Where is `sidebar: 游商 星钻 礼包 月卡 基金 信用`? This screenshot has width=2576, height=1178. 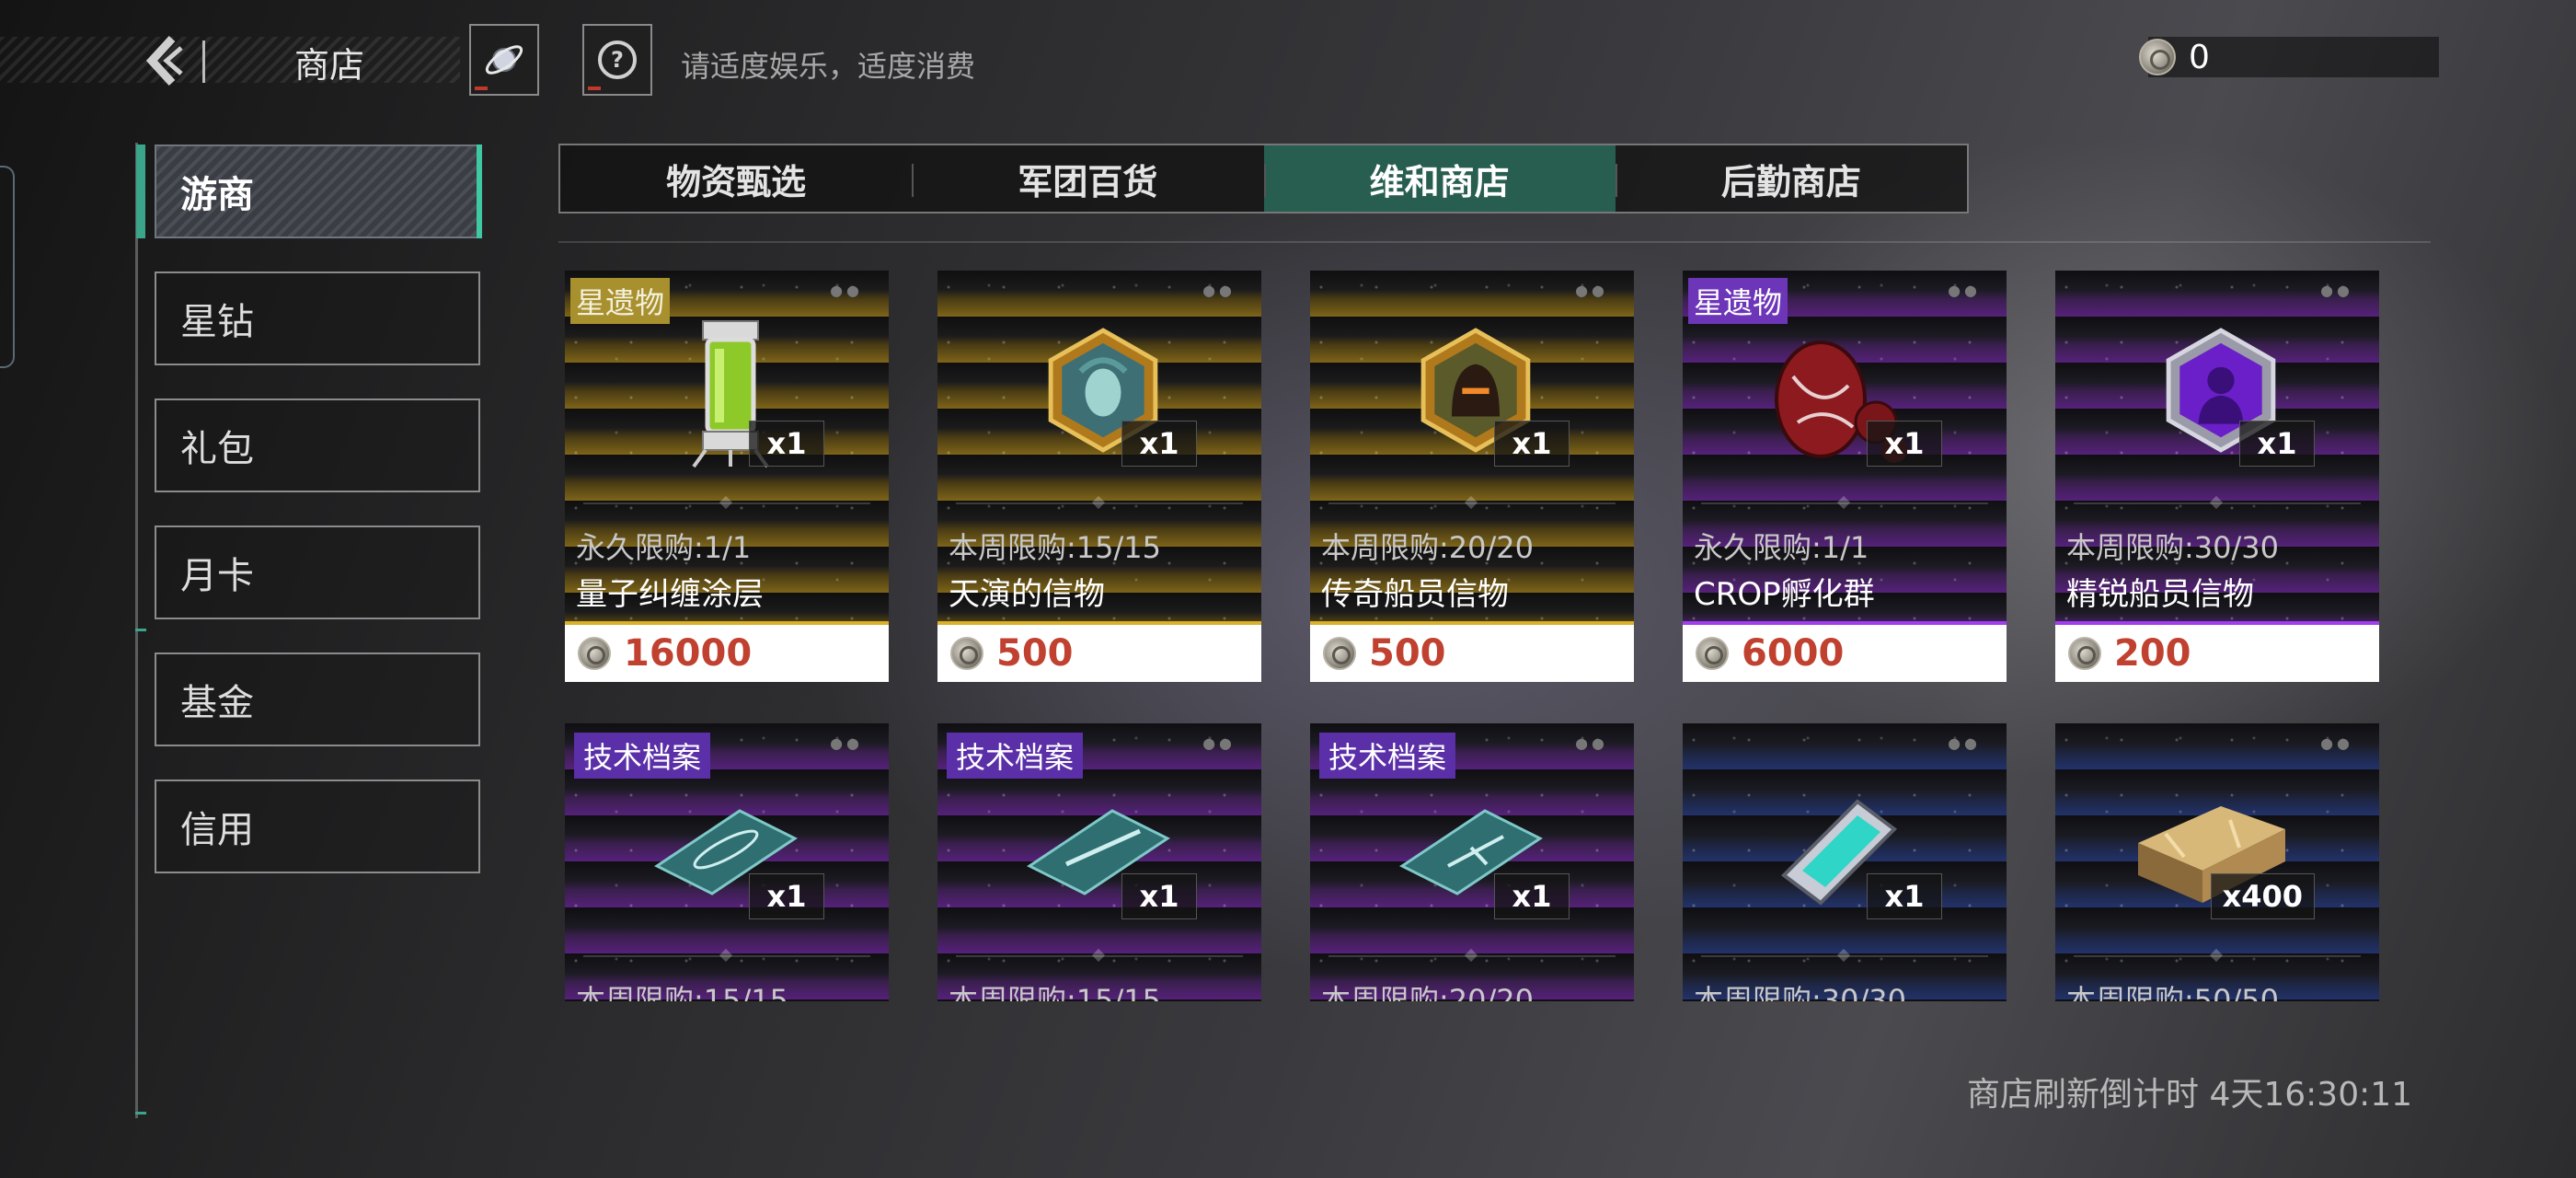 sidebar: 游商 星钻 礼包 月卡 基金 信用 is located at coordinates (309, 525).